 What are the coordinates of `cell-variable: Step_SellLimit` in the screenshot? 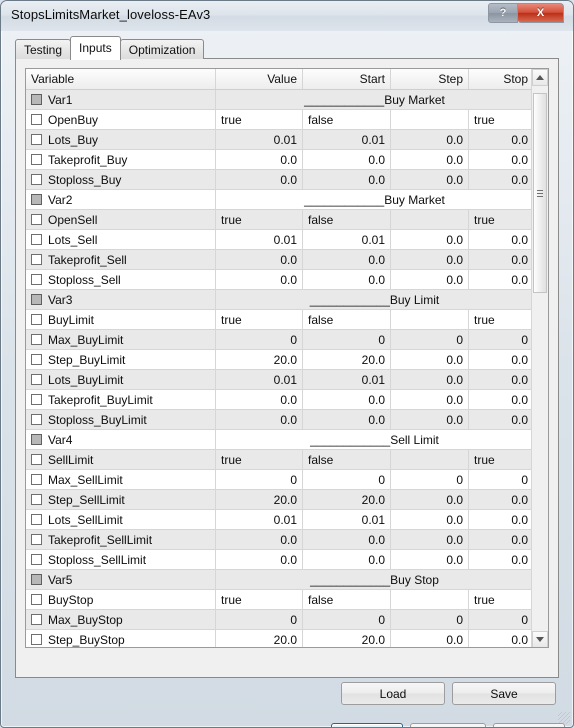 It's located at (121, 499).